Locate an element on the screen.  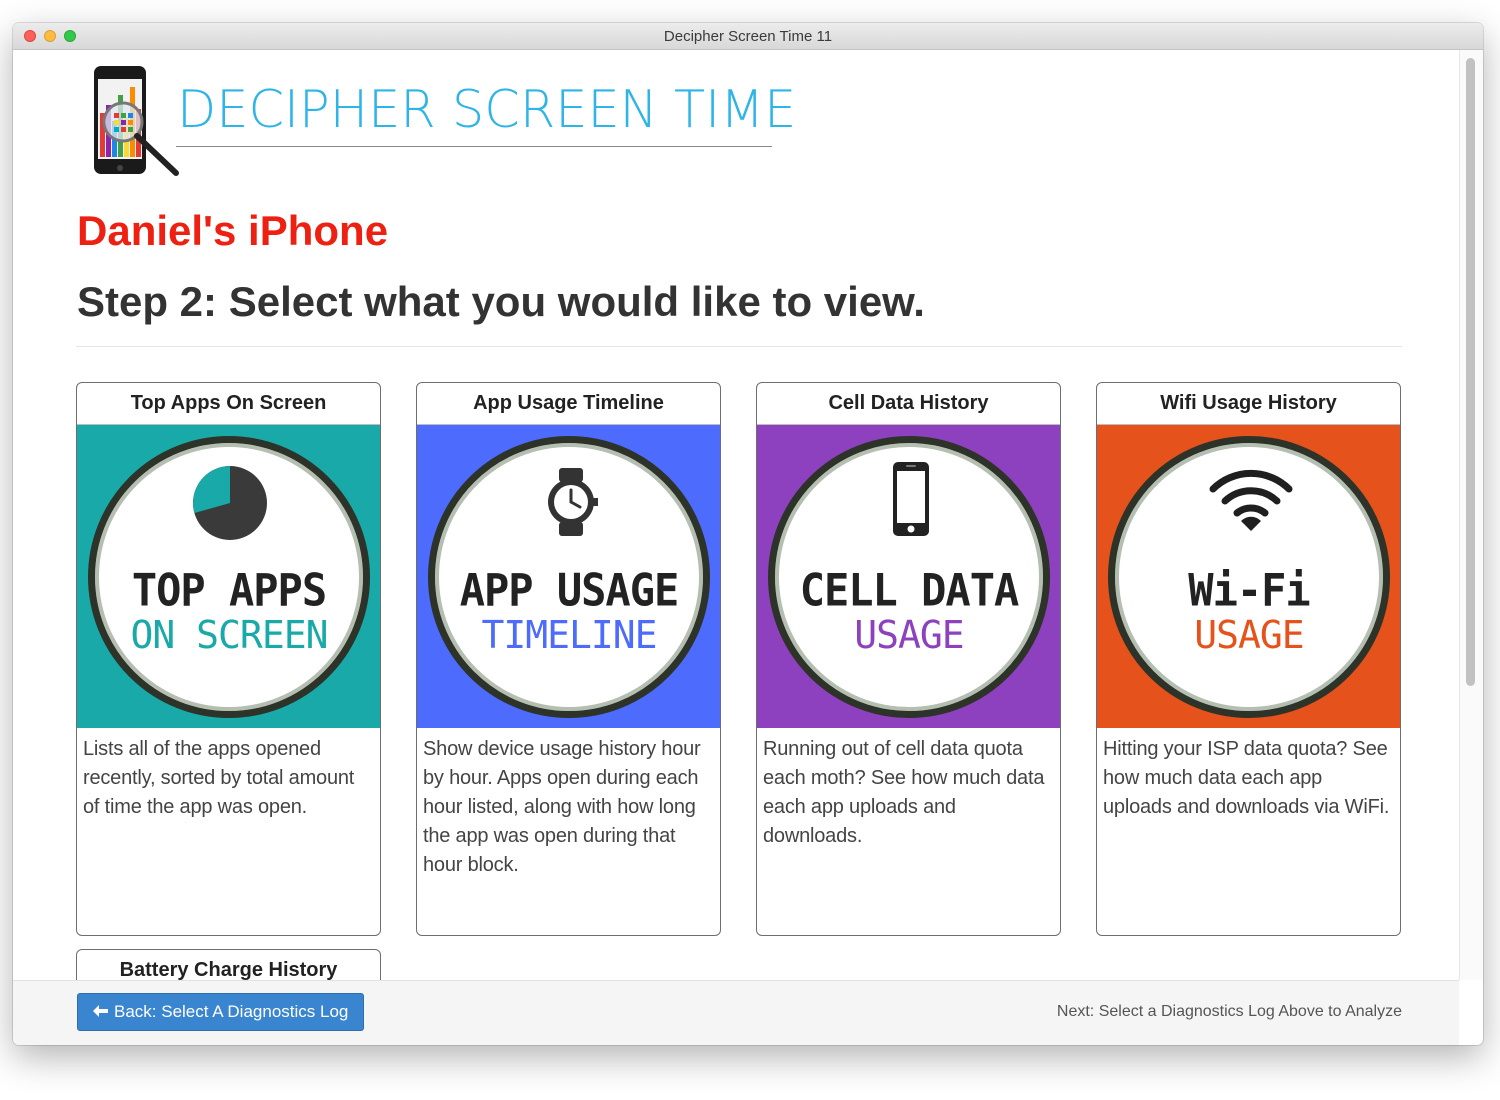
brand-title: DECIPHER SCREEN TIME is located at coordinates (487, 110).